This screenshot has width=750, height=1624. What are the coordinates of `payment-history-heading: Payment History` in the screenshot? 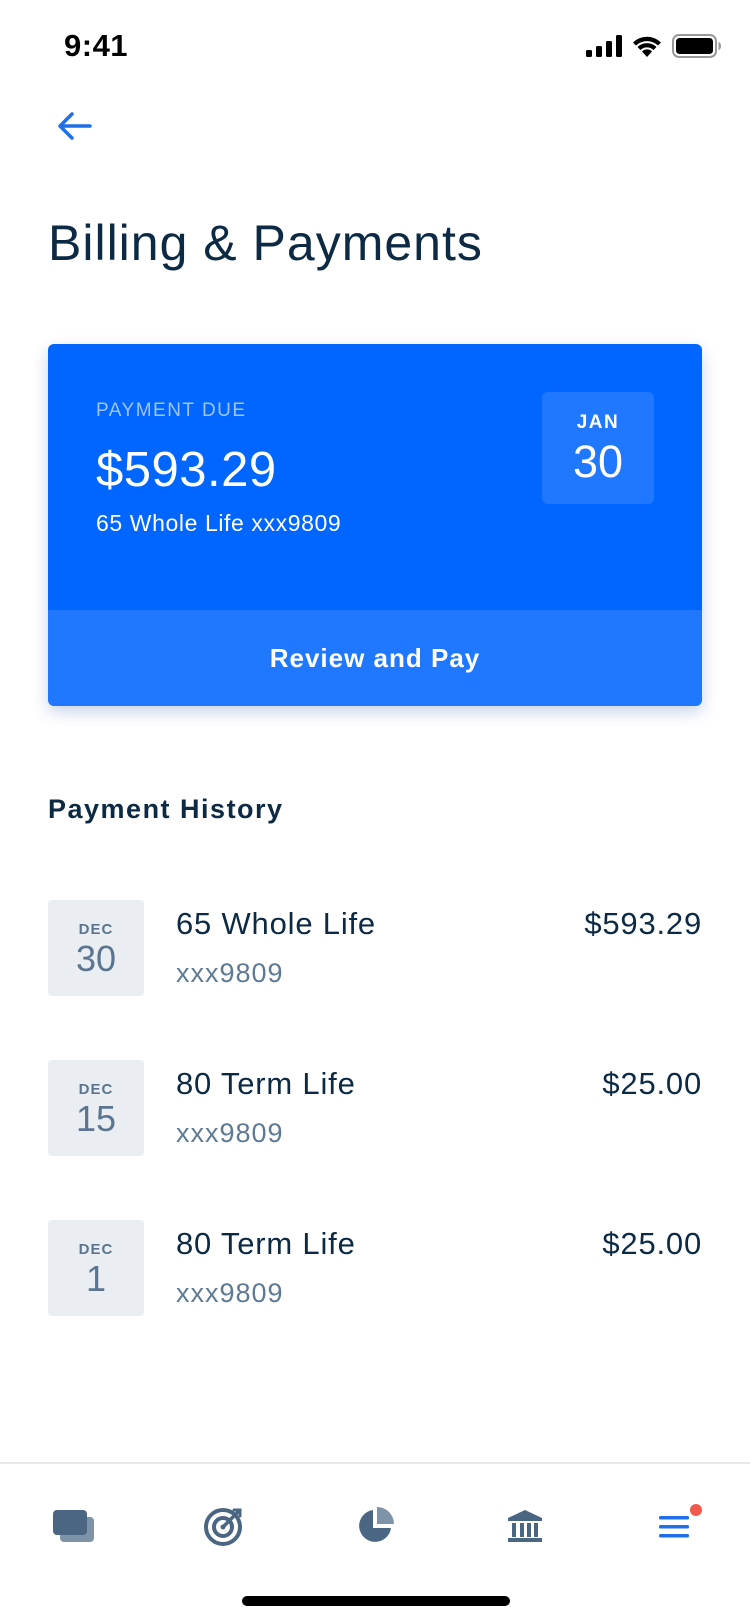 It's located at (166, 809).